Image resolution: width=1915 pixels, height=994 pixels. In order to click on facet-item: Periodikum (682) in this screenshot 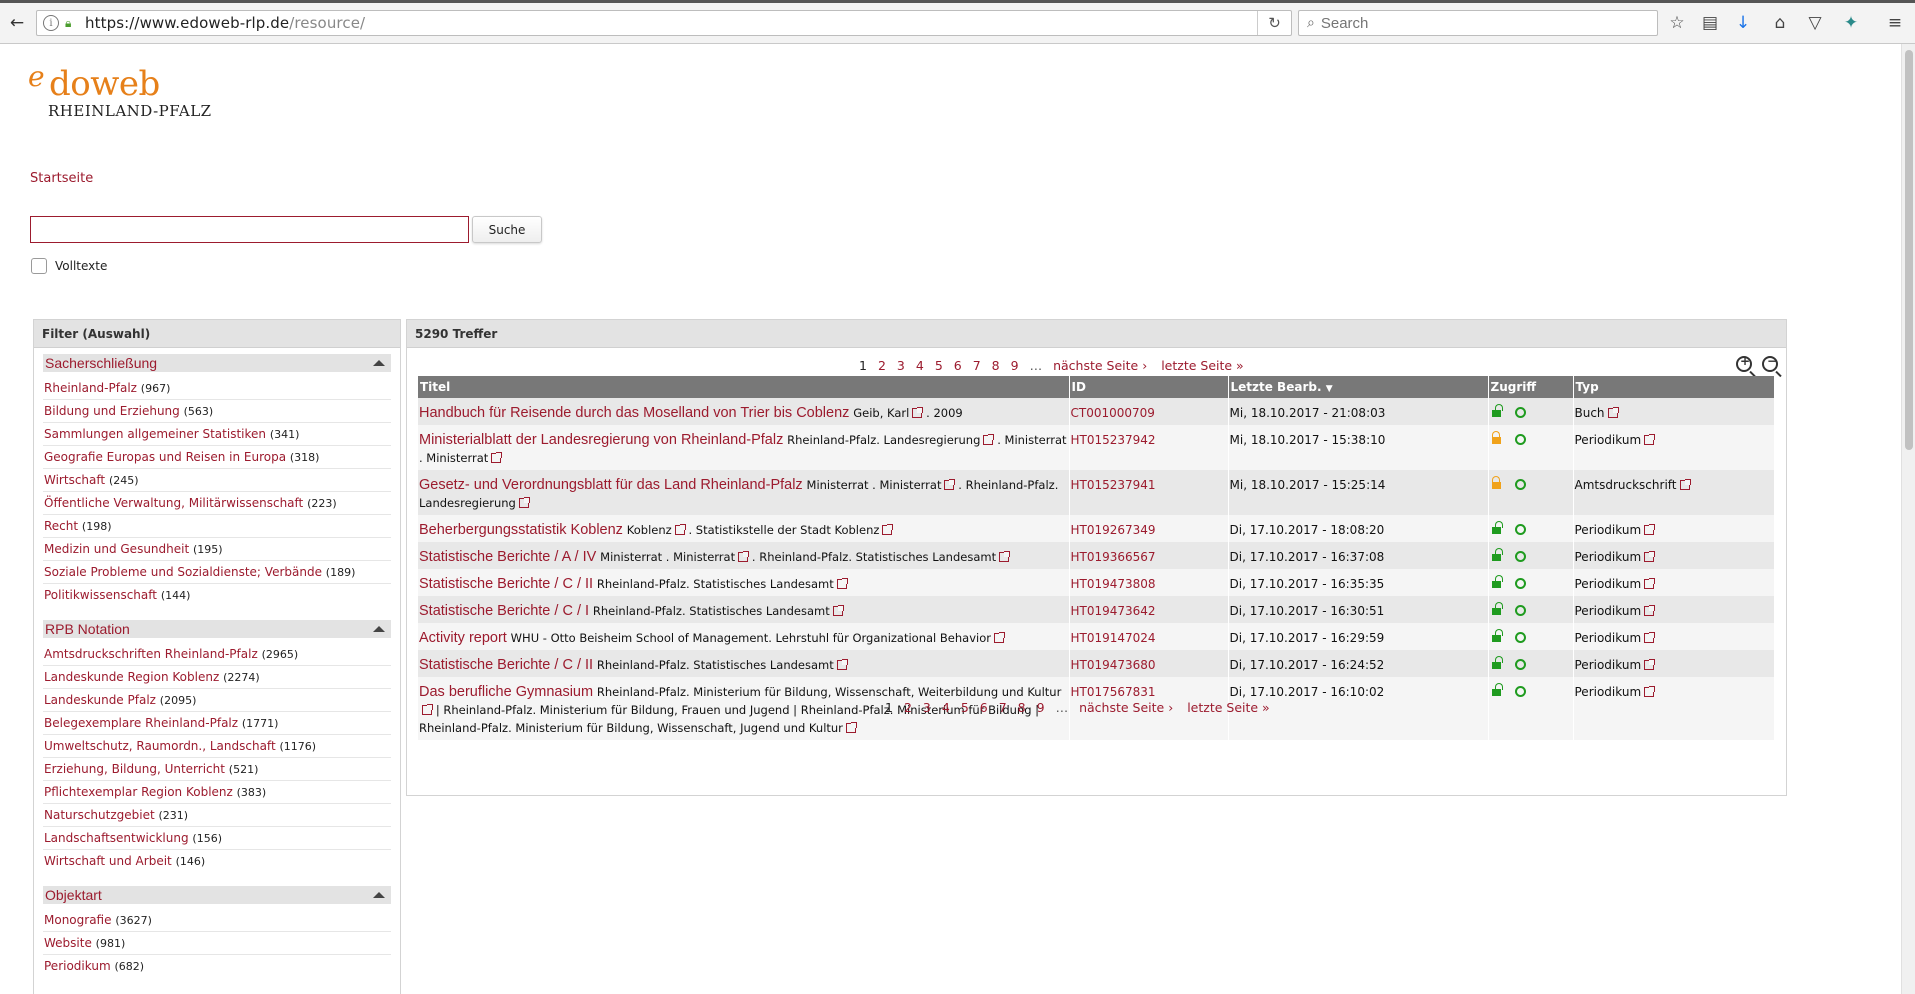, I will do `click(217, 966)`.